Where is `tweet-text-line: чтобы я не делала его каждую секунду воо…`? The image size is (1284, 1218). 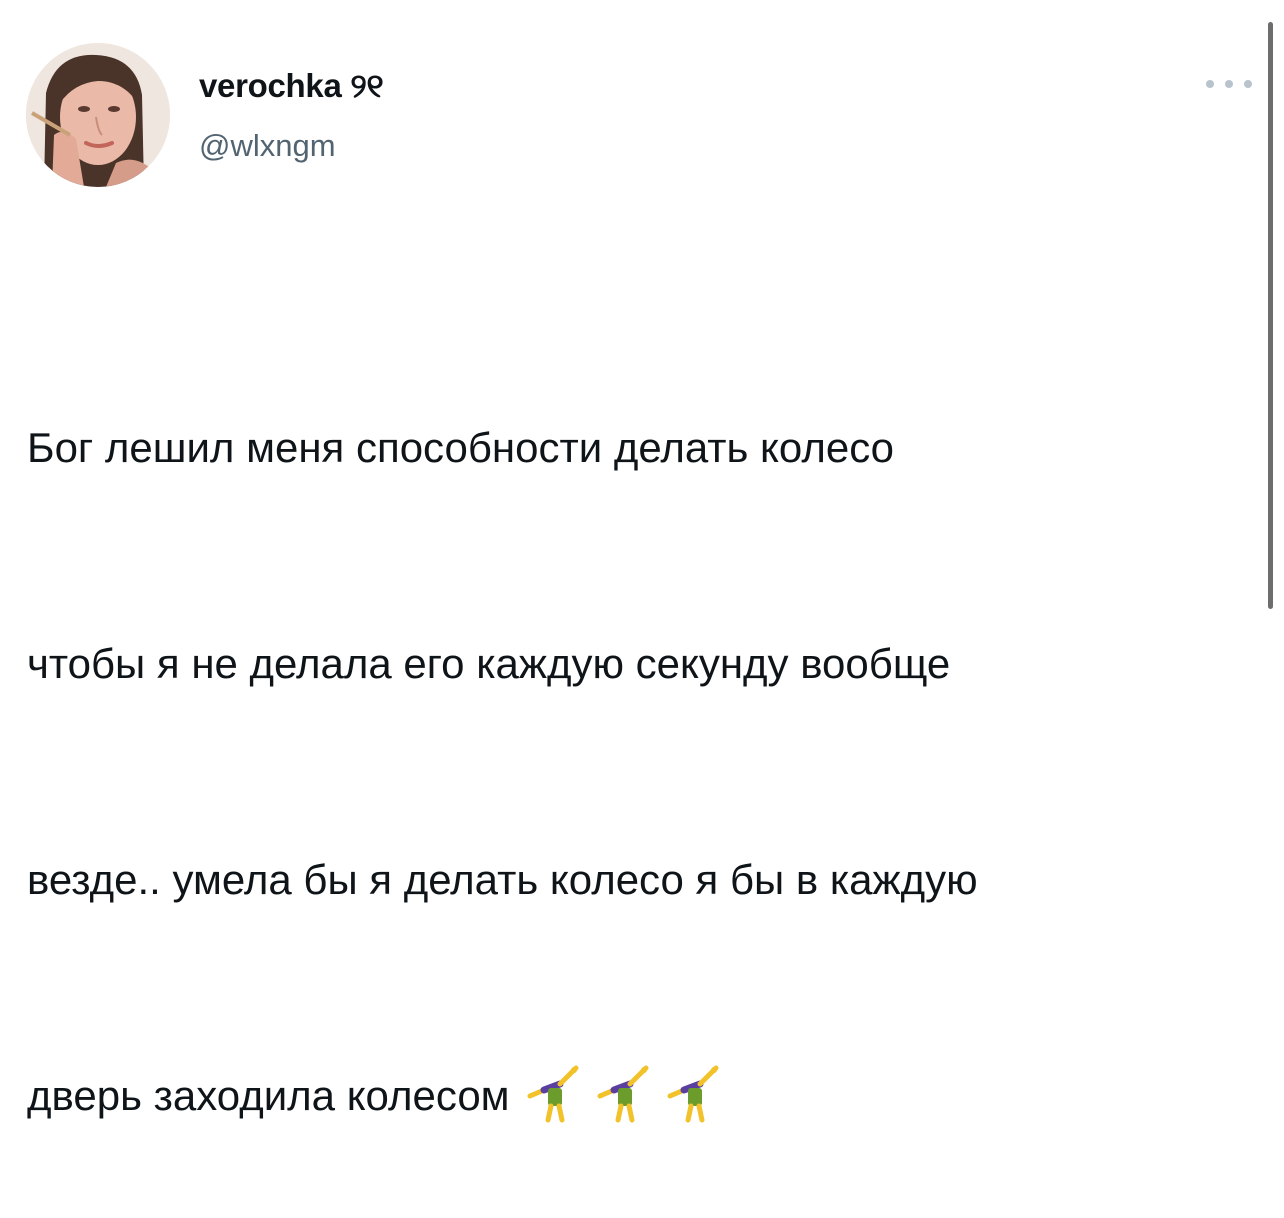 tweet-text-line: чтобы я не делала его каждую секунду воо… is located at coordinates (489, 663).